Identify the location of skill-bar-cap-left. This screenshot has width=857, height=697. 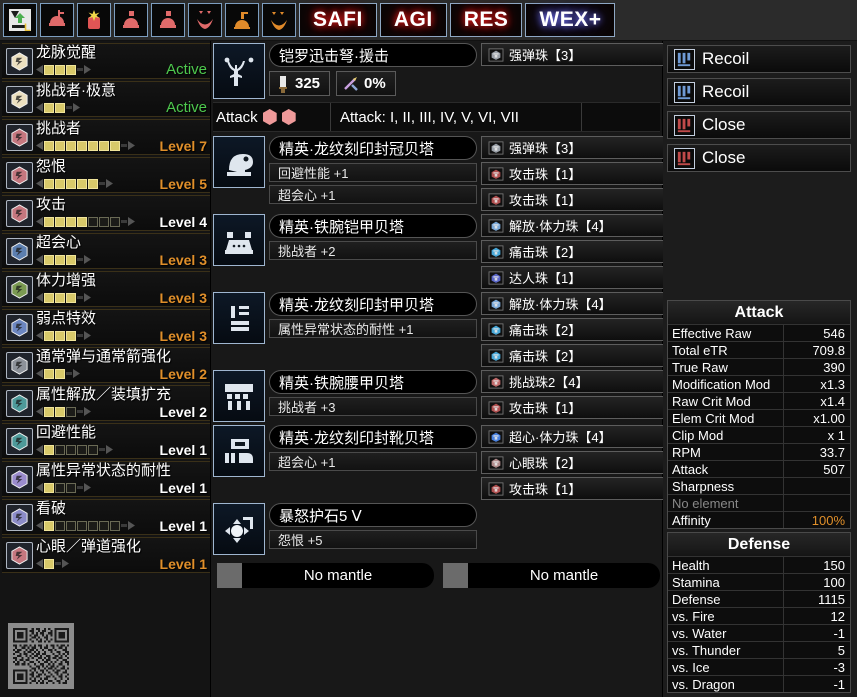
(39, 259).